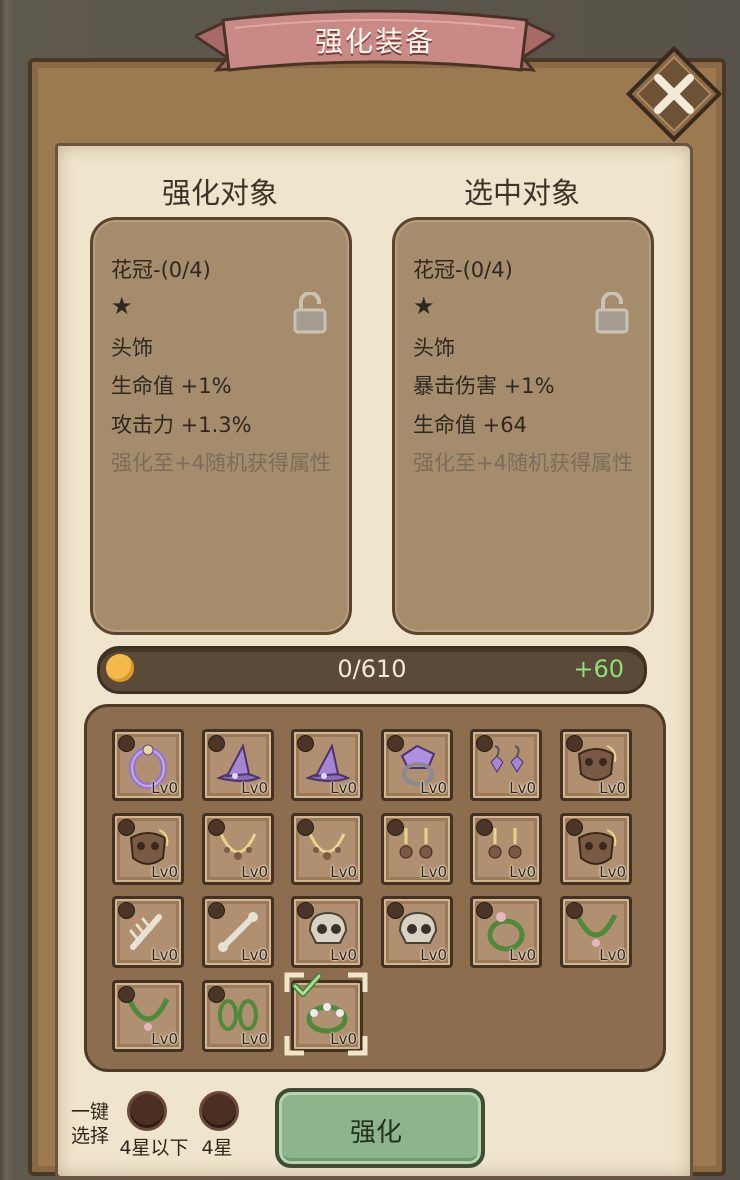 This screenshot has height=1180, width=740. What do you see at coordinates (219, 193) in the screenshot?
I see `enhance-target-heading: 强化对象` at bounding box center [219, 193].